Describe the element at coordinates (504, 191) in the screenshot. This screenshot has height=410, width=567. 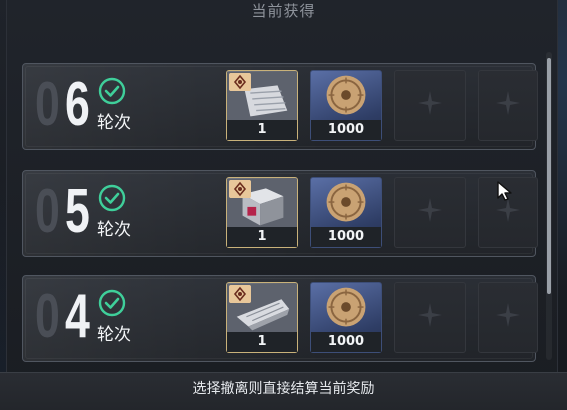
I see `mouse-cursor-icon` at that location.